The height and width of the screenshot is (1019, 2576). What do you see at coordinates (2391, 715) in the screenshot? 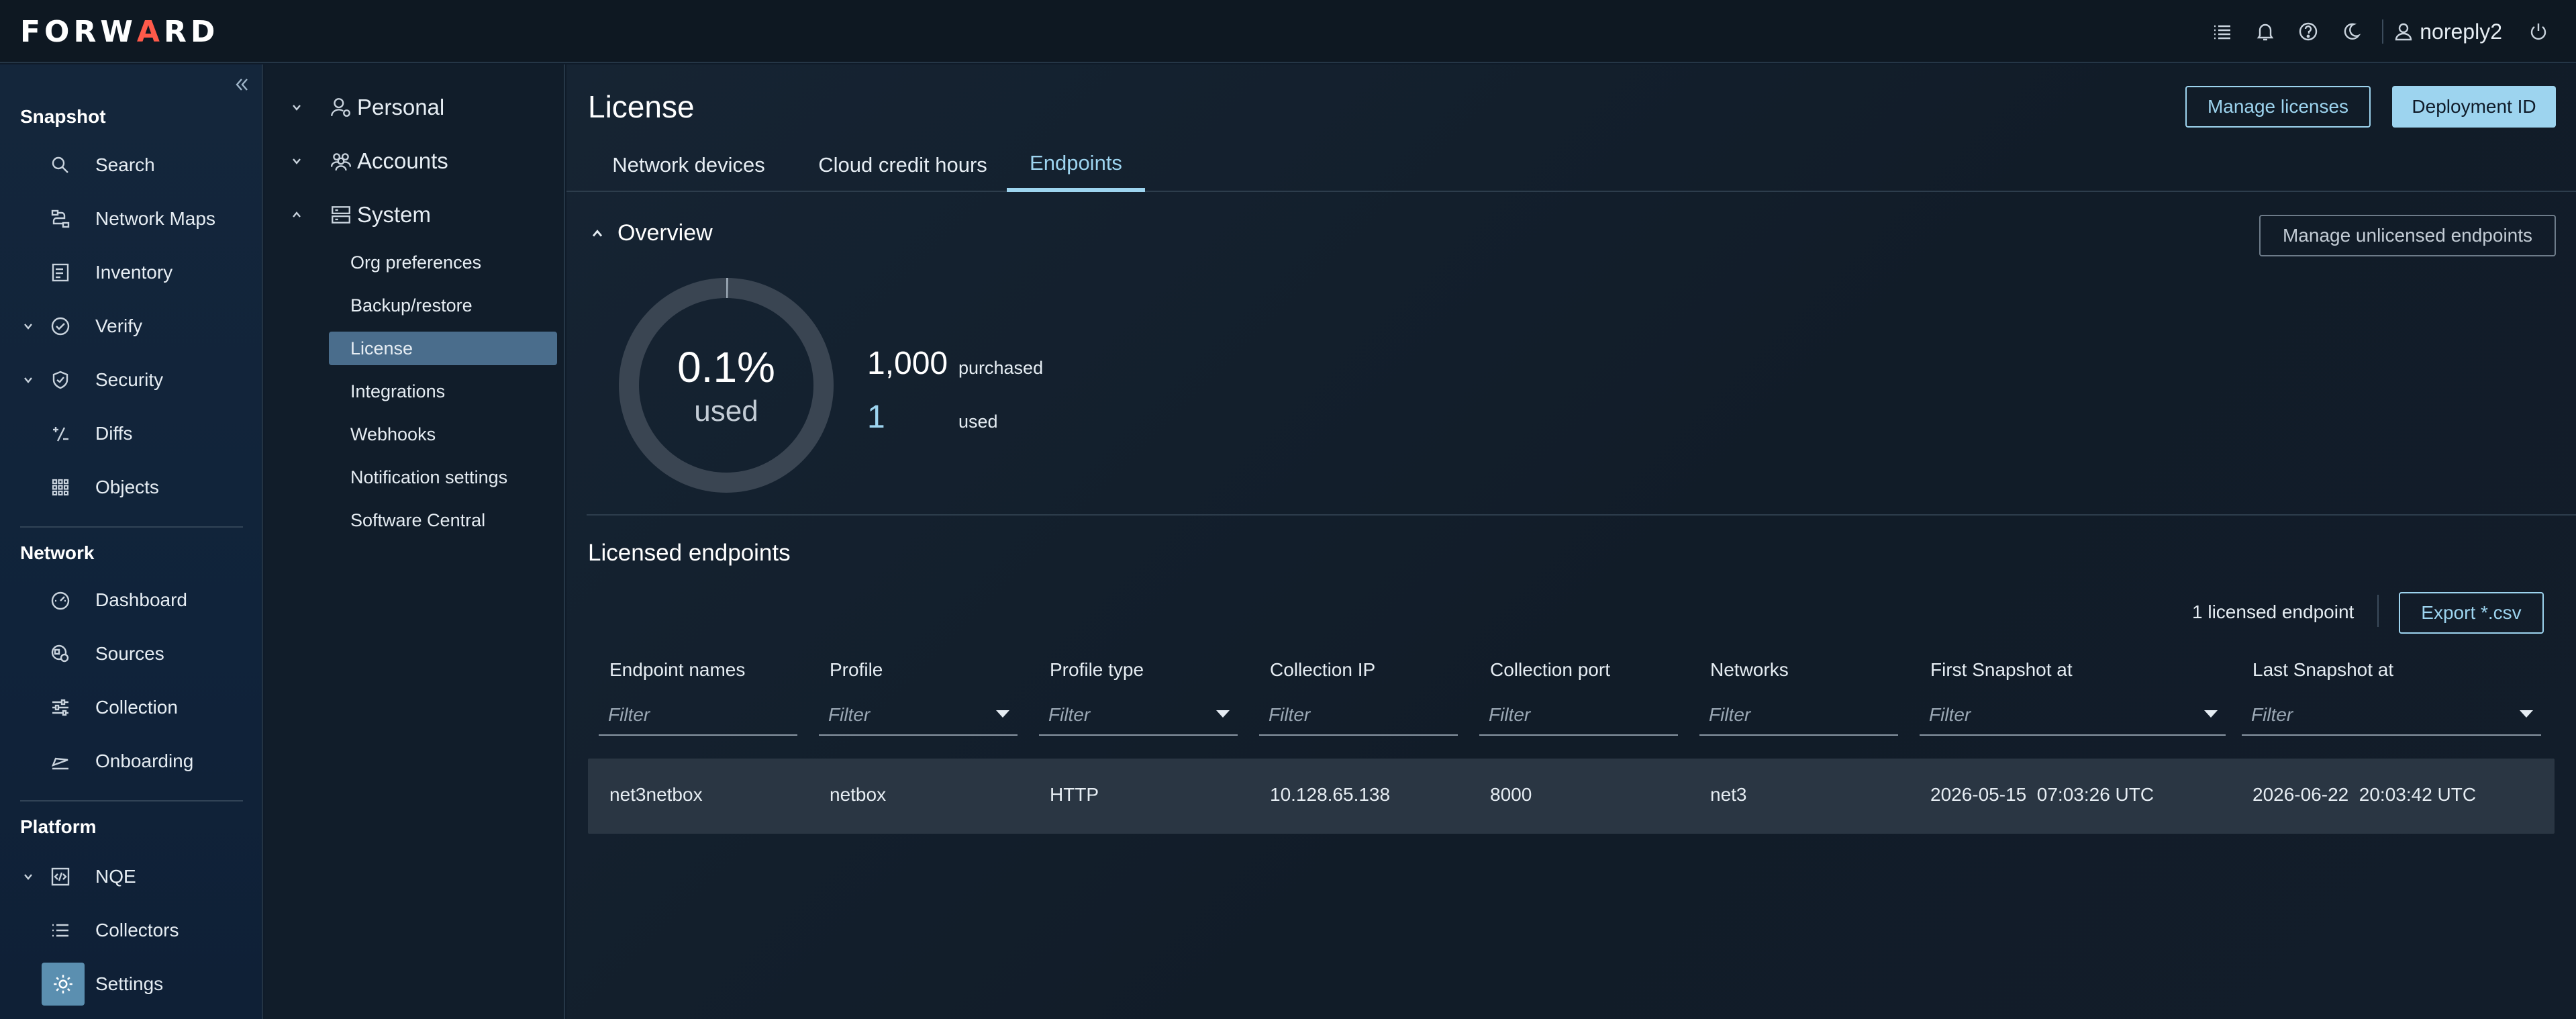
I see `filter-last-snapshot: Filter` at bounding box center [2391, 715].